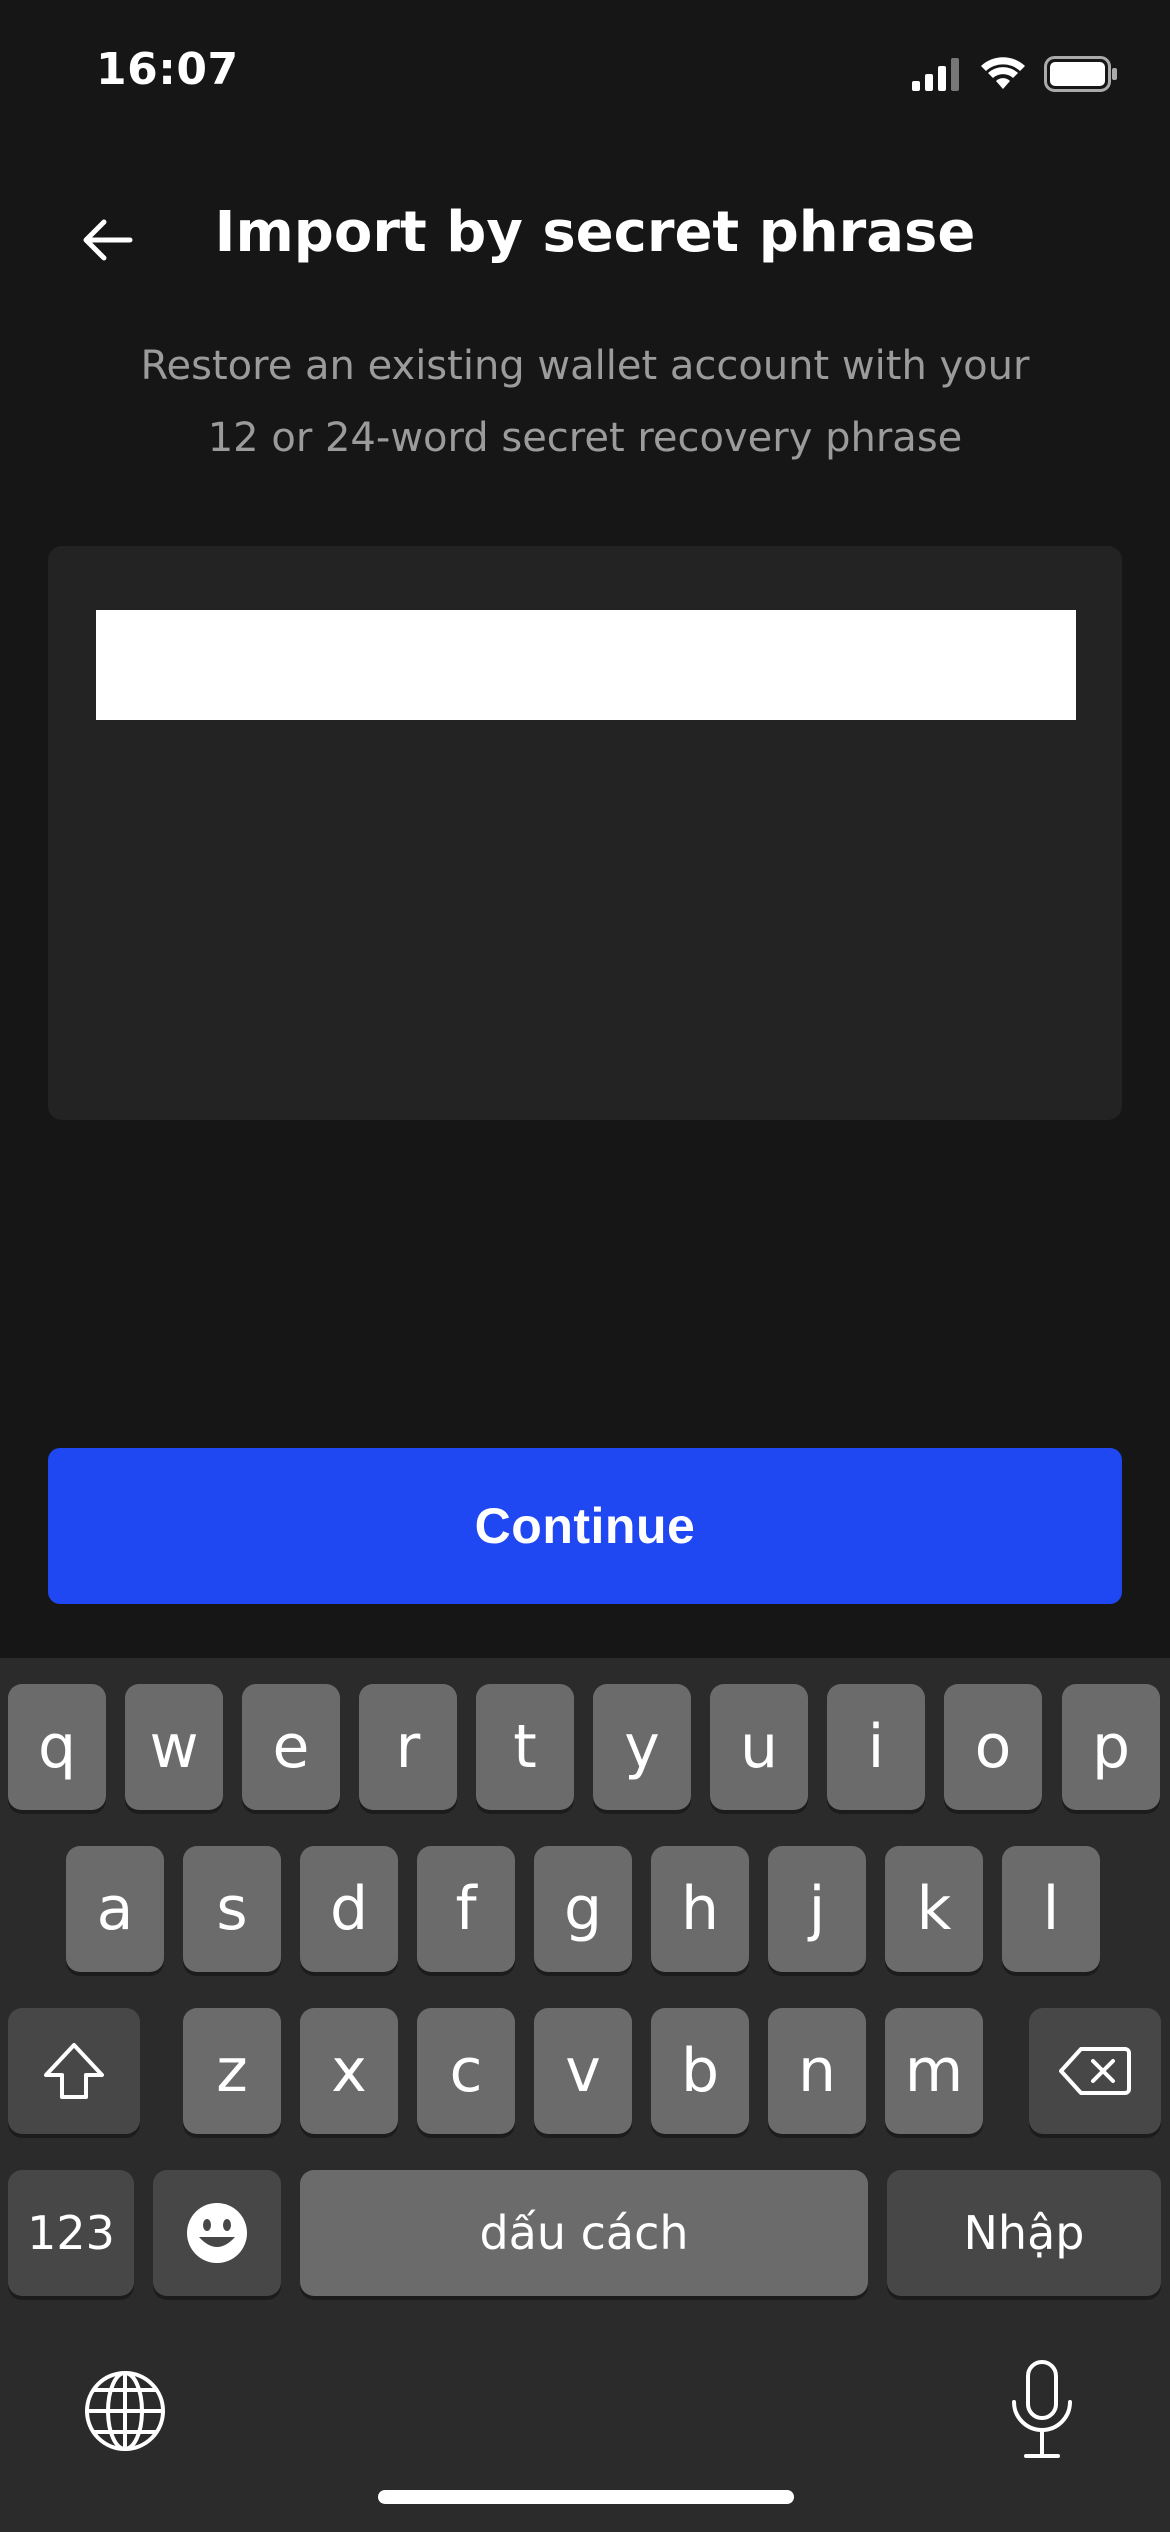 The width and height of the screenshot is (1170, 2532). I want to click on key-q: q, so click(57, 1747).